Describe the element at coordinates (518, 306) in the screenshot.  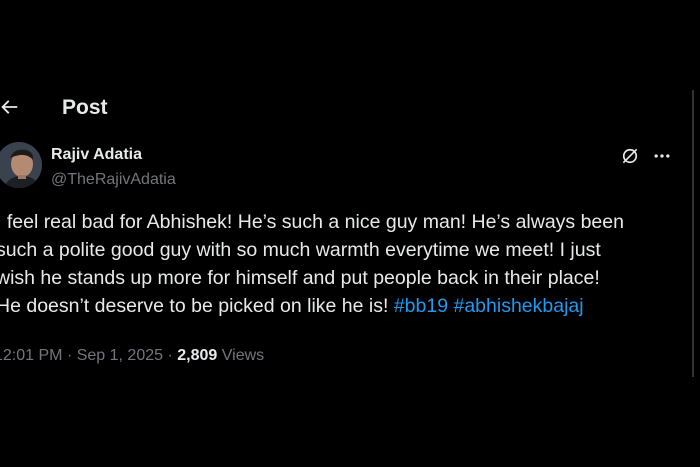
I see `hashtag-link: #abhishekbajaj` at that location.